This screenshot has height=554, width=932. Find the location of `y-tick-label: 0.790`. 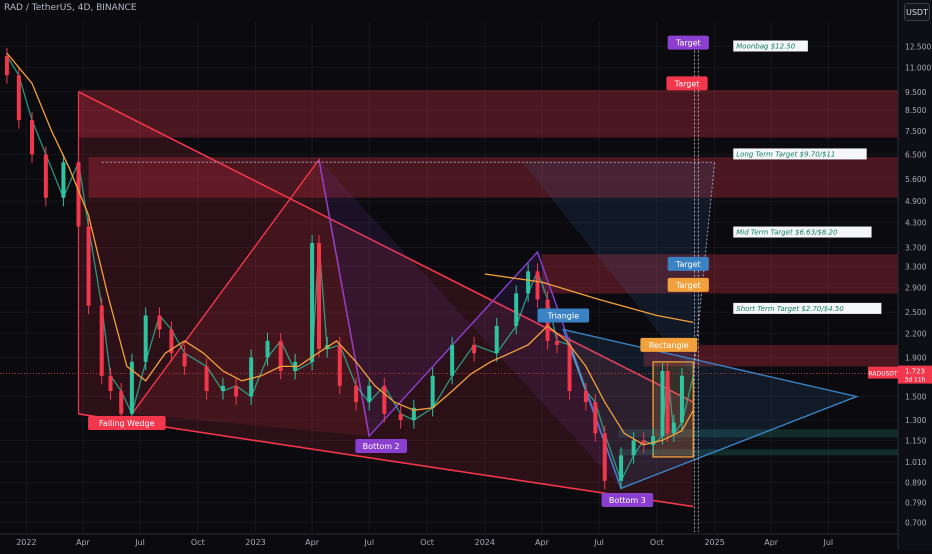

y-tick-label: 0.790 is located at coordinates (916, 502).